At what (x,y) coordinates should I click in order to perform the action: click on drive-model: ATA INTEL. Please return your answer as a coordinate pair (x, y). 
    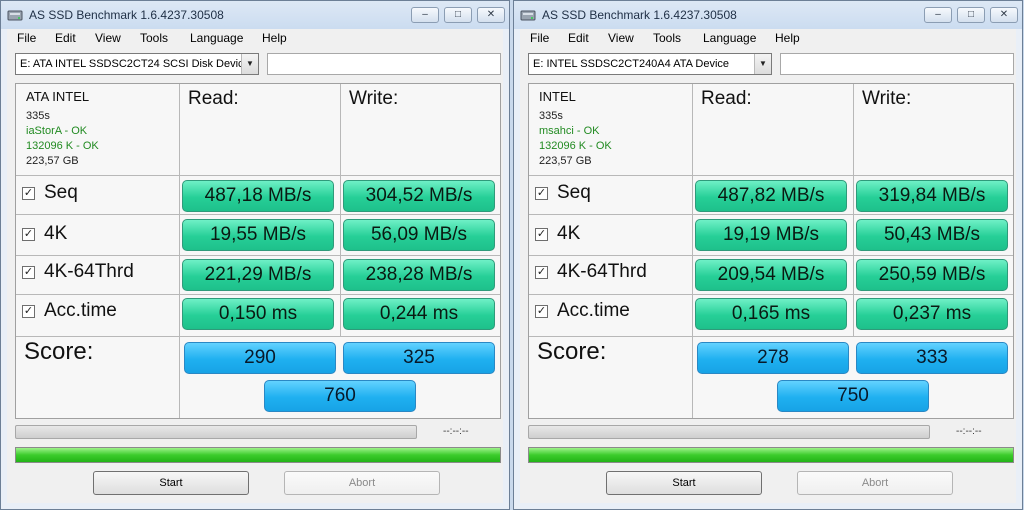
    Looking at the image, I should click on (58, 96).